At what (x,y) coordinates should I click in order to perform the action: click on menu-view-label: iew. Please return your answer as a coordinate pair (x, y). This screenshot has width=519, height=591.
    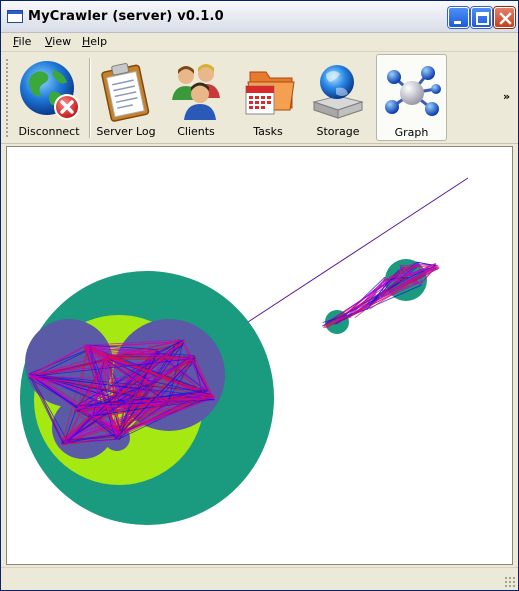
    Looking at the image, I should click on (62, 41).